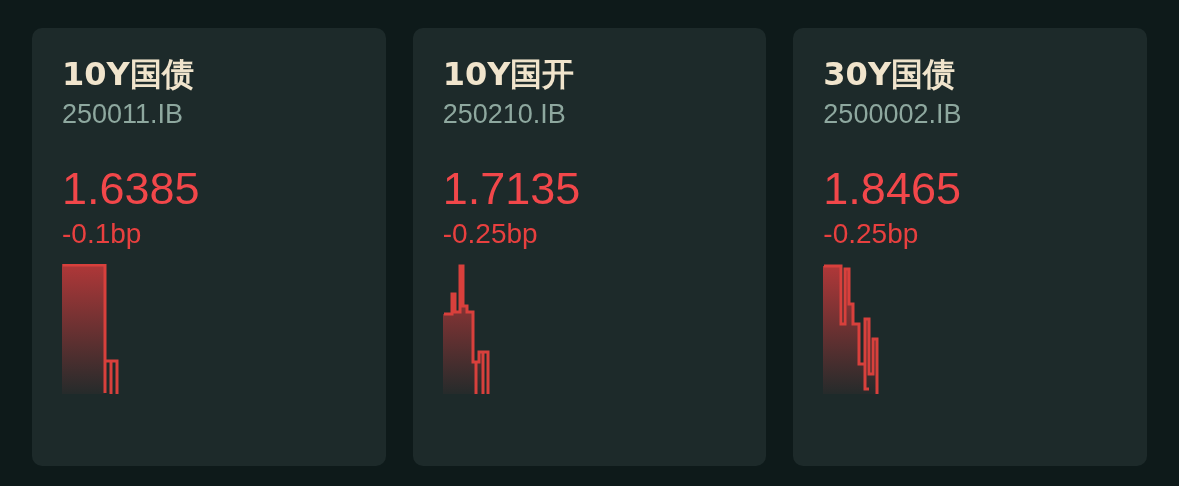 This screenshot has height=486, width=1179. I want to click on bond-code: 250011.IB, so click(123, 114).